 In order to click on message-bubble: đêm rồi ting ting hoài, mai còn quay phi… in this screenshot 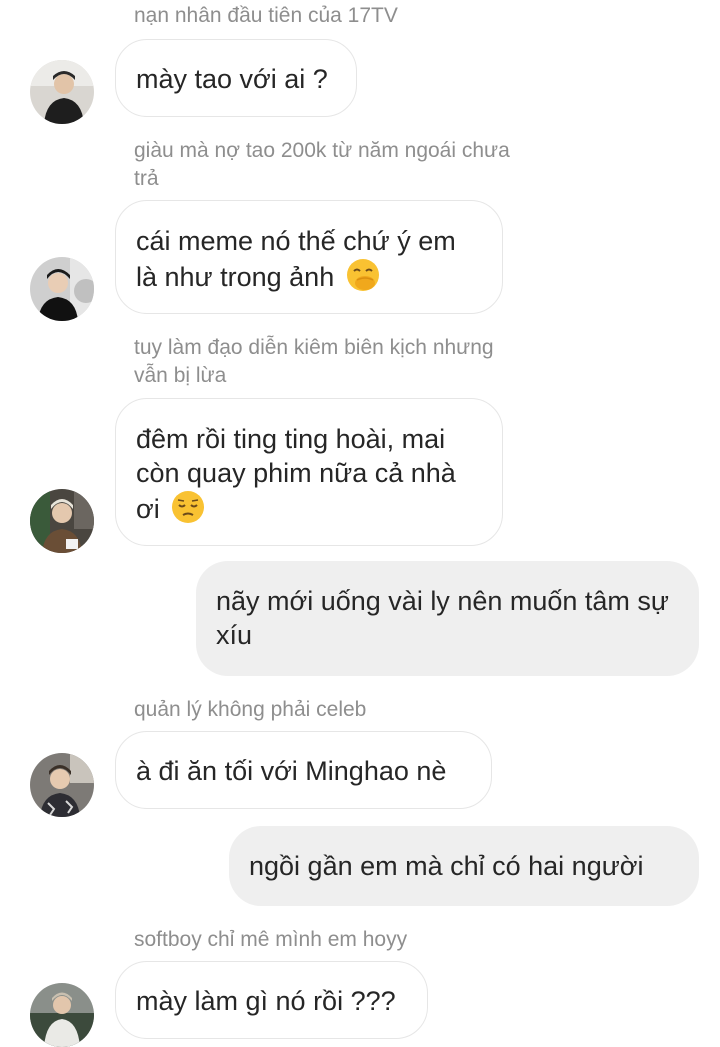, I will do `click(309, 472)`.